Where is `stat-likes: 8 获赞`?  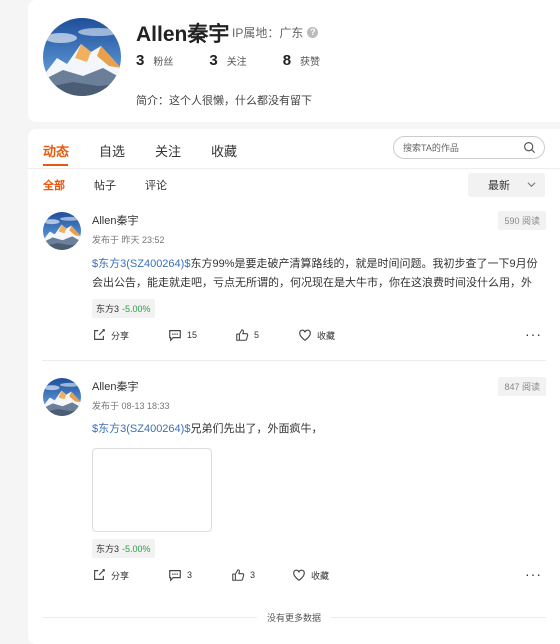
stat-likes: 8 获赞 is located at coordinates (301, 60).